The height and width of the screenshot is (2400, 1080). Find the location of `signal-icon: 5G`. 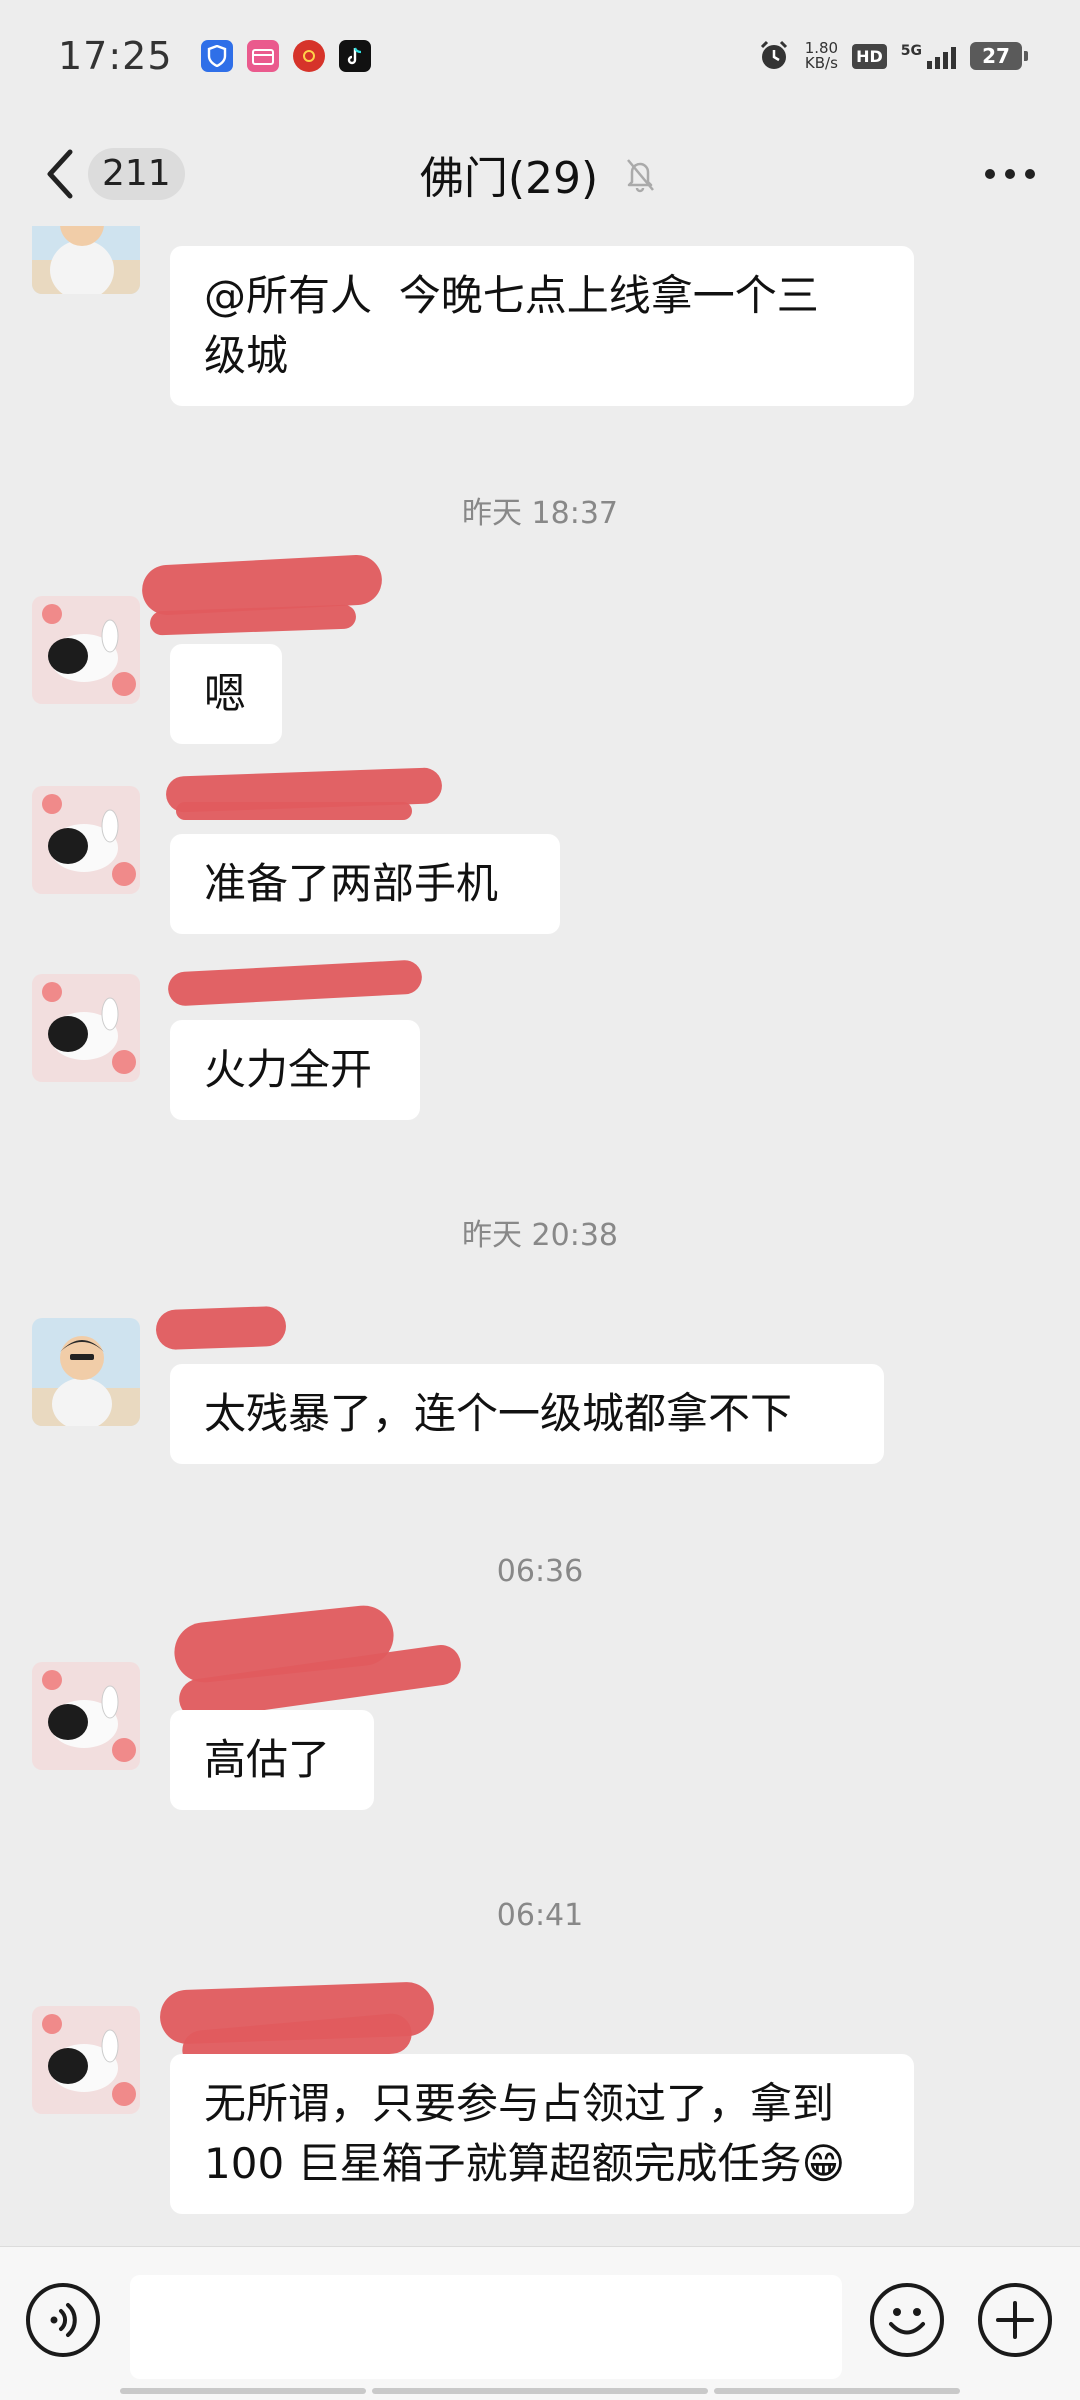

signal-icon: 5G is located at coordinates (928, 56).